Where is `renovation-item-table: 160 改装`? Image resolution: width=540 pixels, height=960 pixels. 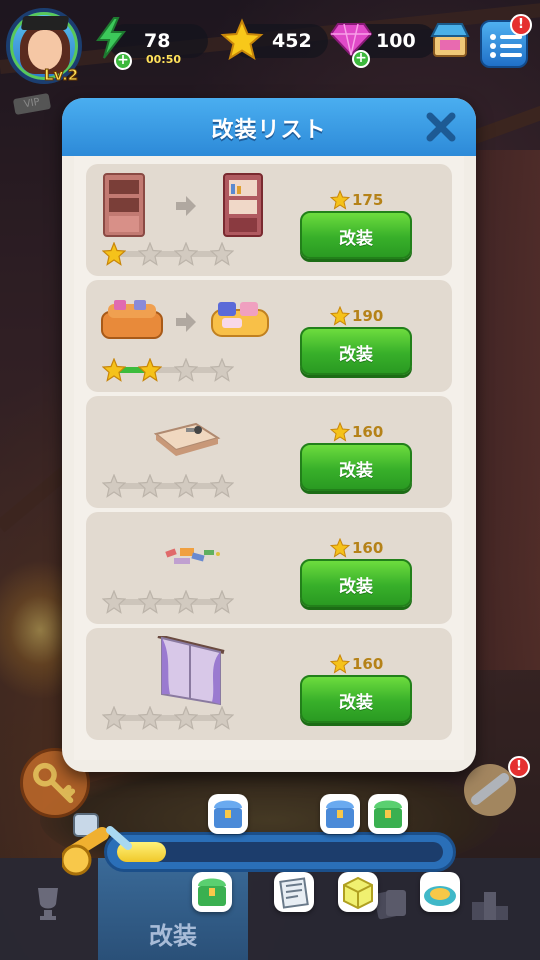
renovation-item-table: 160 改装 is located at coordinates (269, 452).